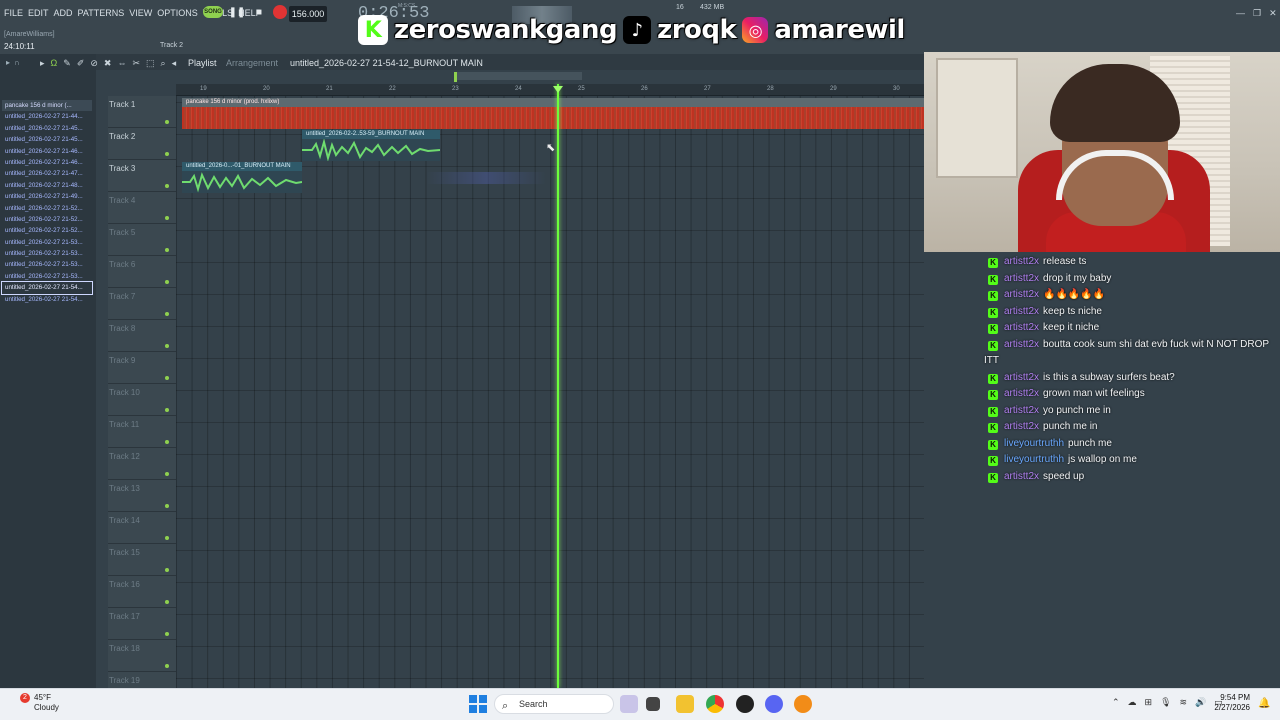 The image size is (1280, 720). Describe the element at coordinates (150, 63) in the screenshot. I see `select-icon: ⬚` at that location.